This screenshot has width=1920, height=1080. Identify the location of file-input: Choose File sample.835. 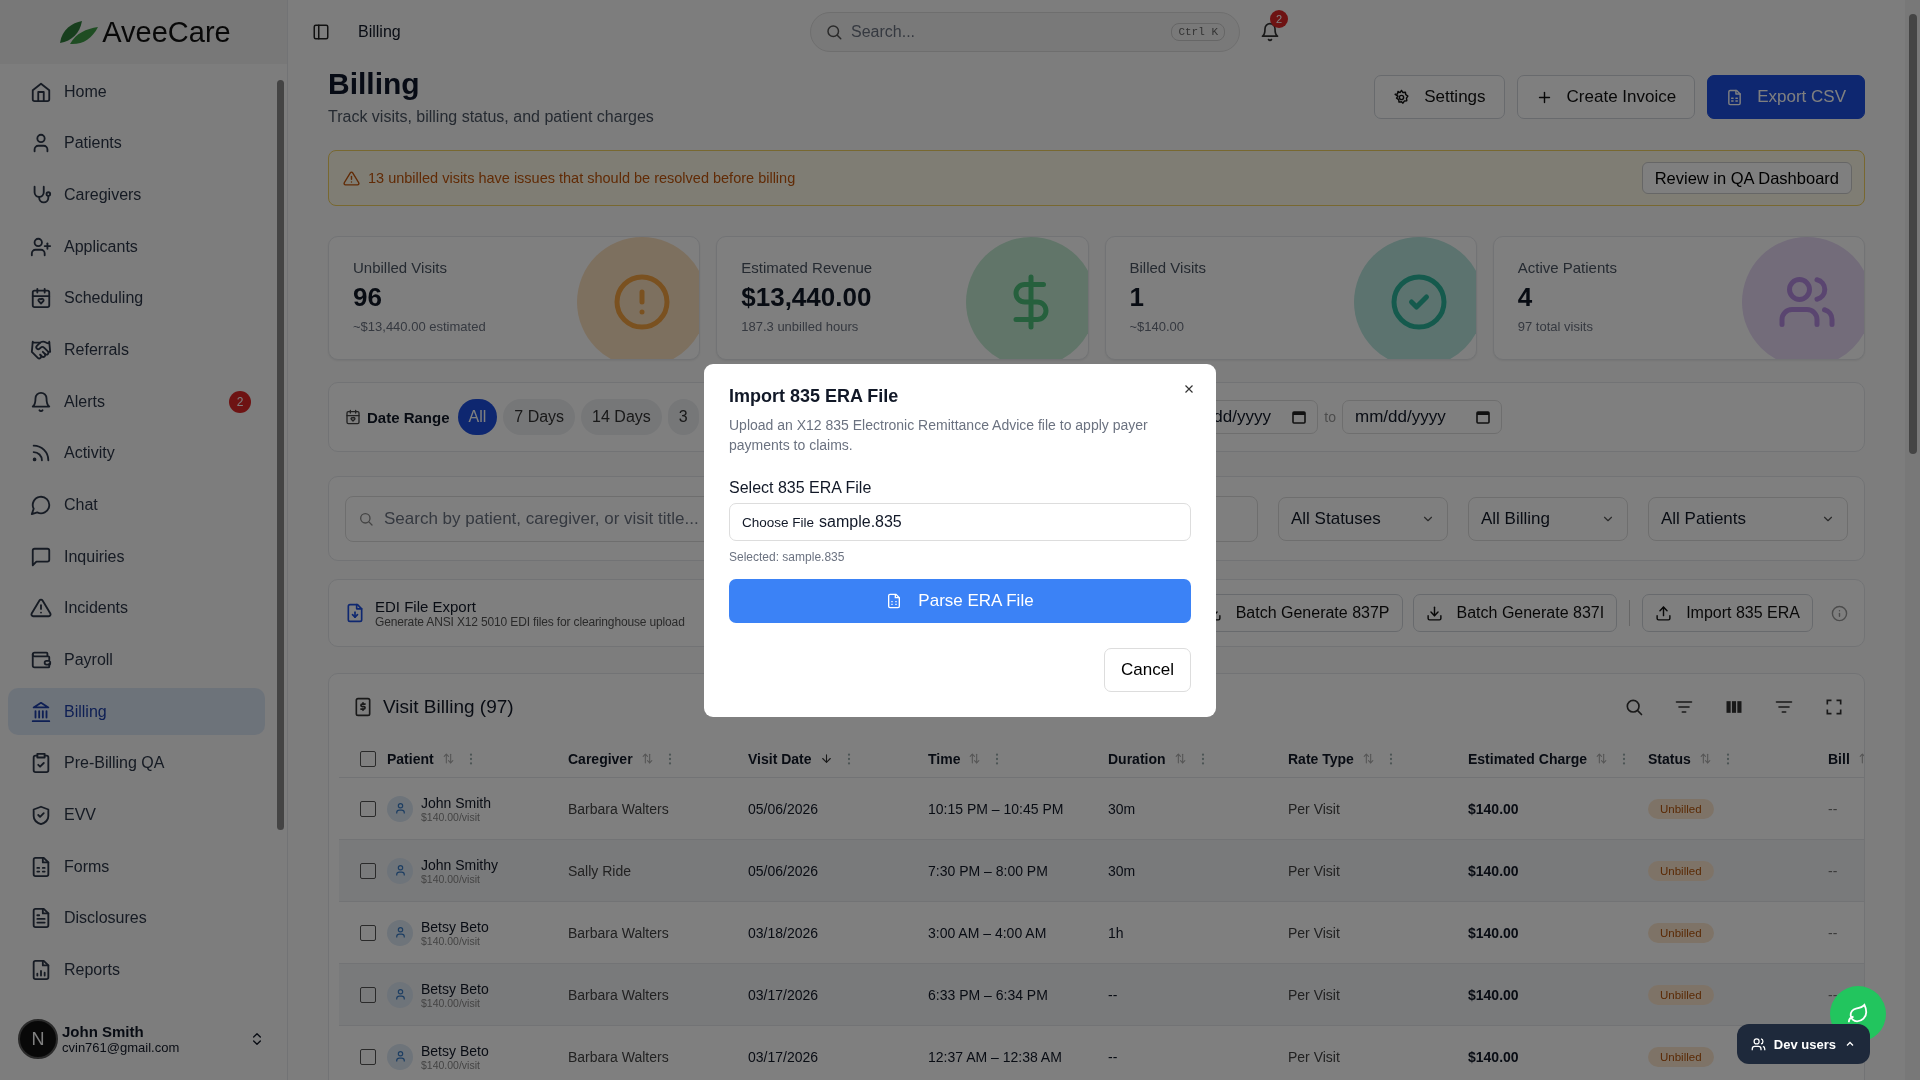
(960, 522).